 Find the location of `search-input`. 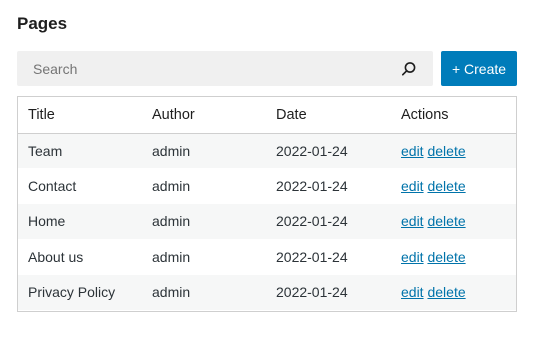

search-input is located at coordinates (202, 68).